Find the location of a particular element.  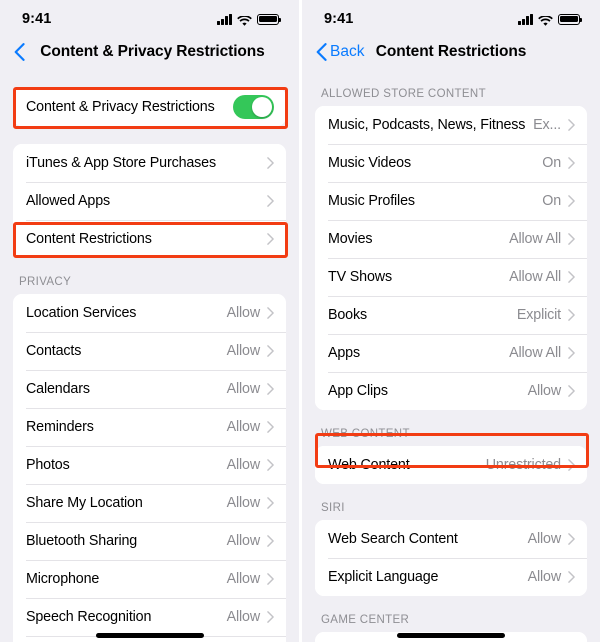

row-bluetooth-sharing: Bluetooth Sharing Allow is located at coordinates (149, 541).